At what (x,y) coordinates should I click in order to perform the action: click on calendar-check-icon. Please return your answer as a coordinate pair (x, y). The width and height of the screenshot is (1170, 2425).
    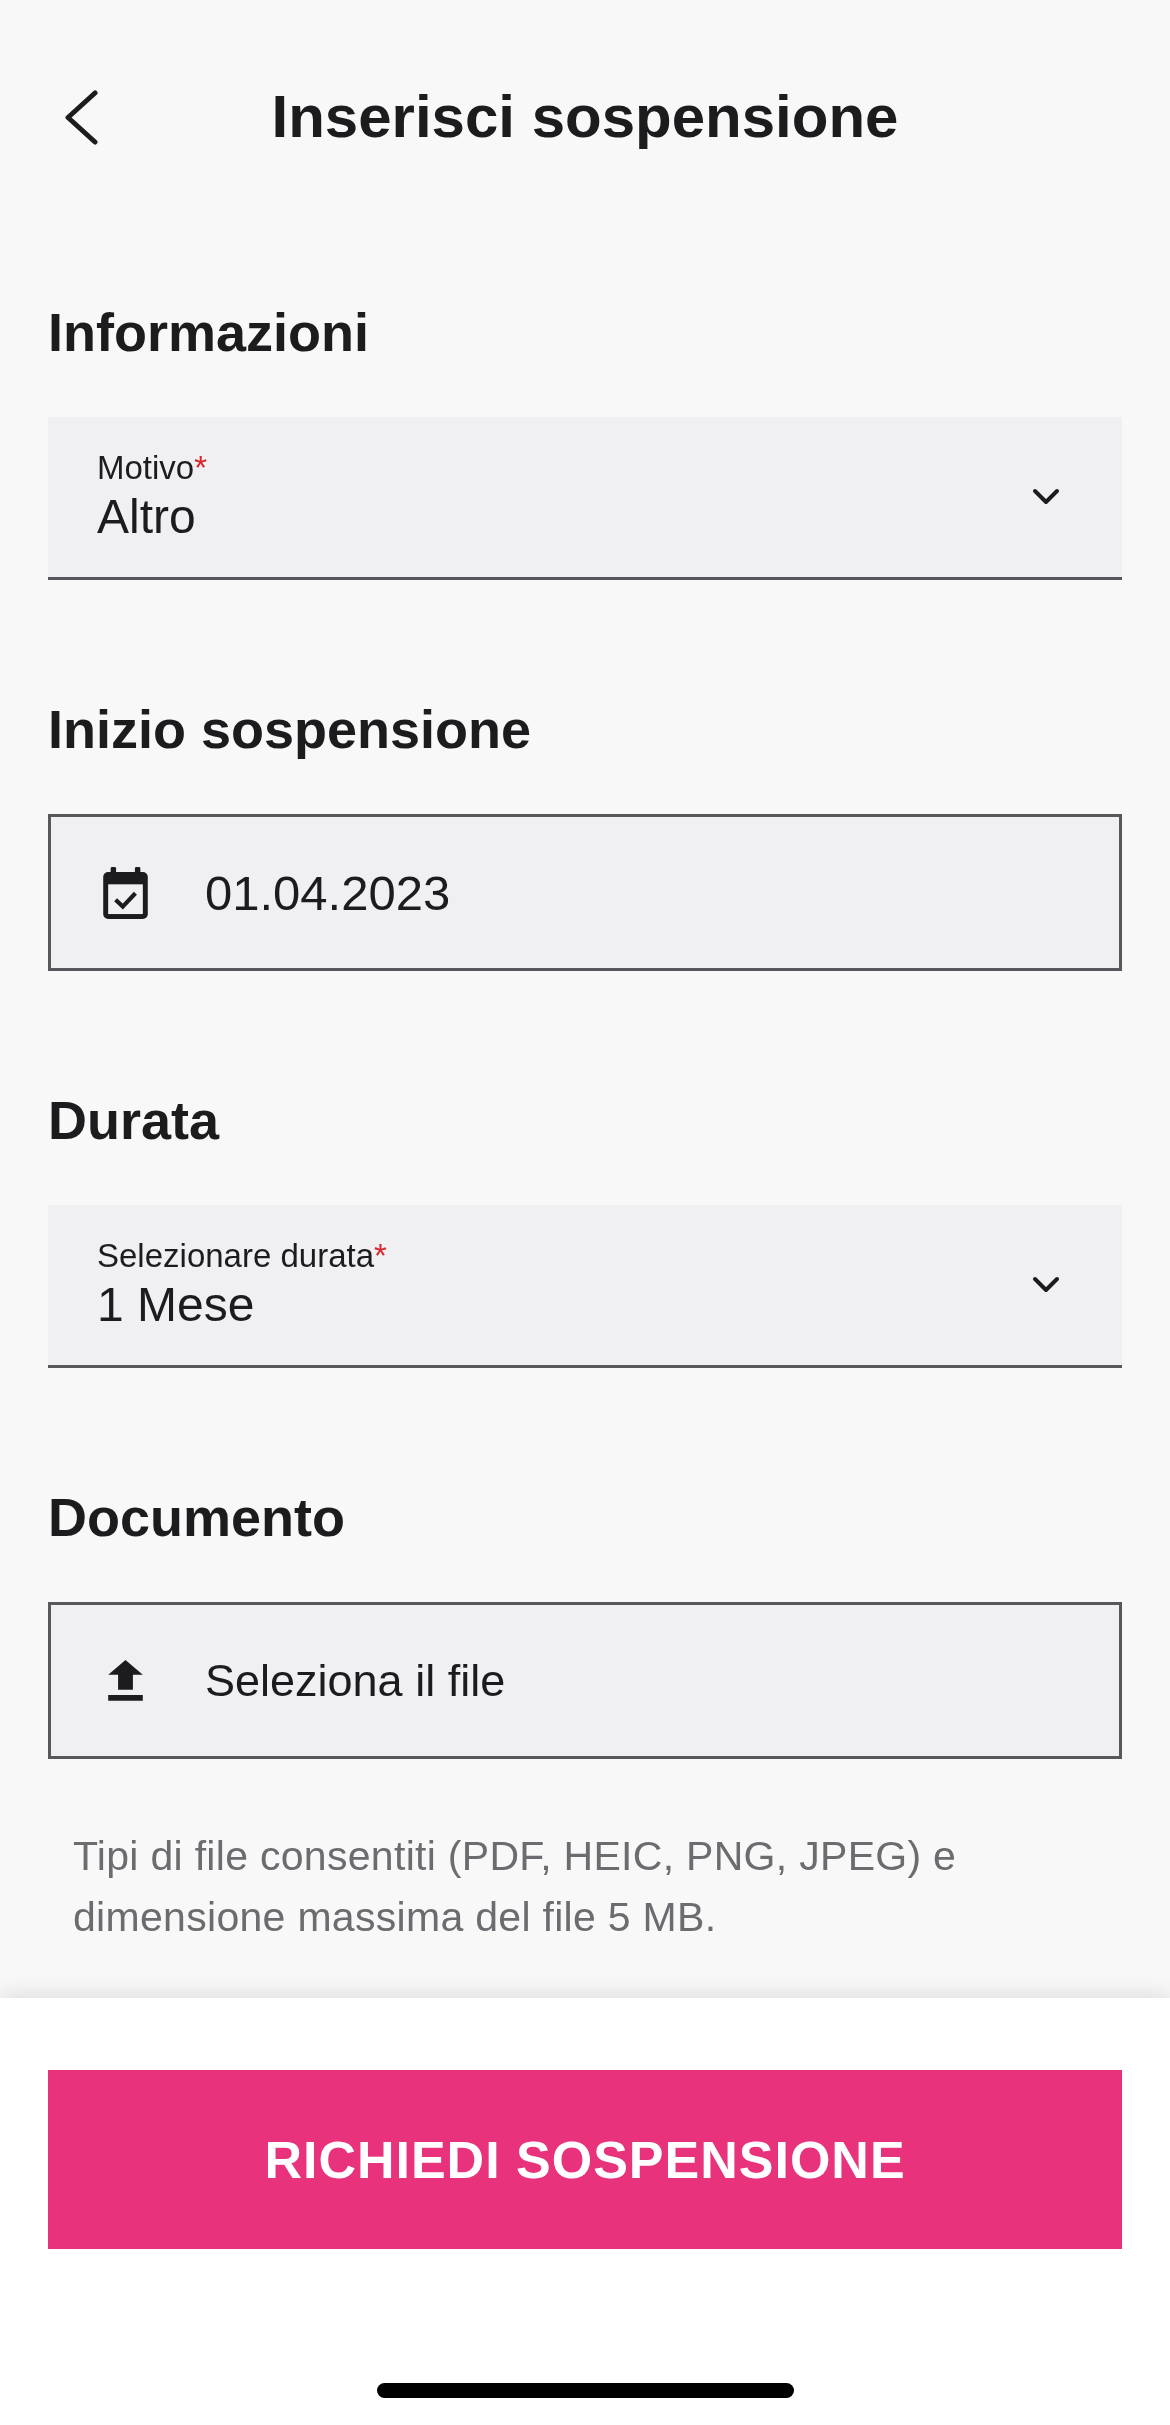
    Looking at the image, I should click on (125, 892).